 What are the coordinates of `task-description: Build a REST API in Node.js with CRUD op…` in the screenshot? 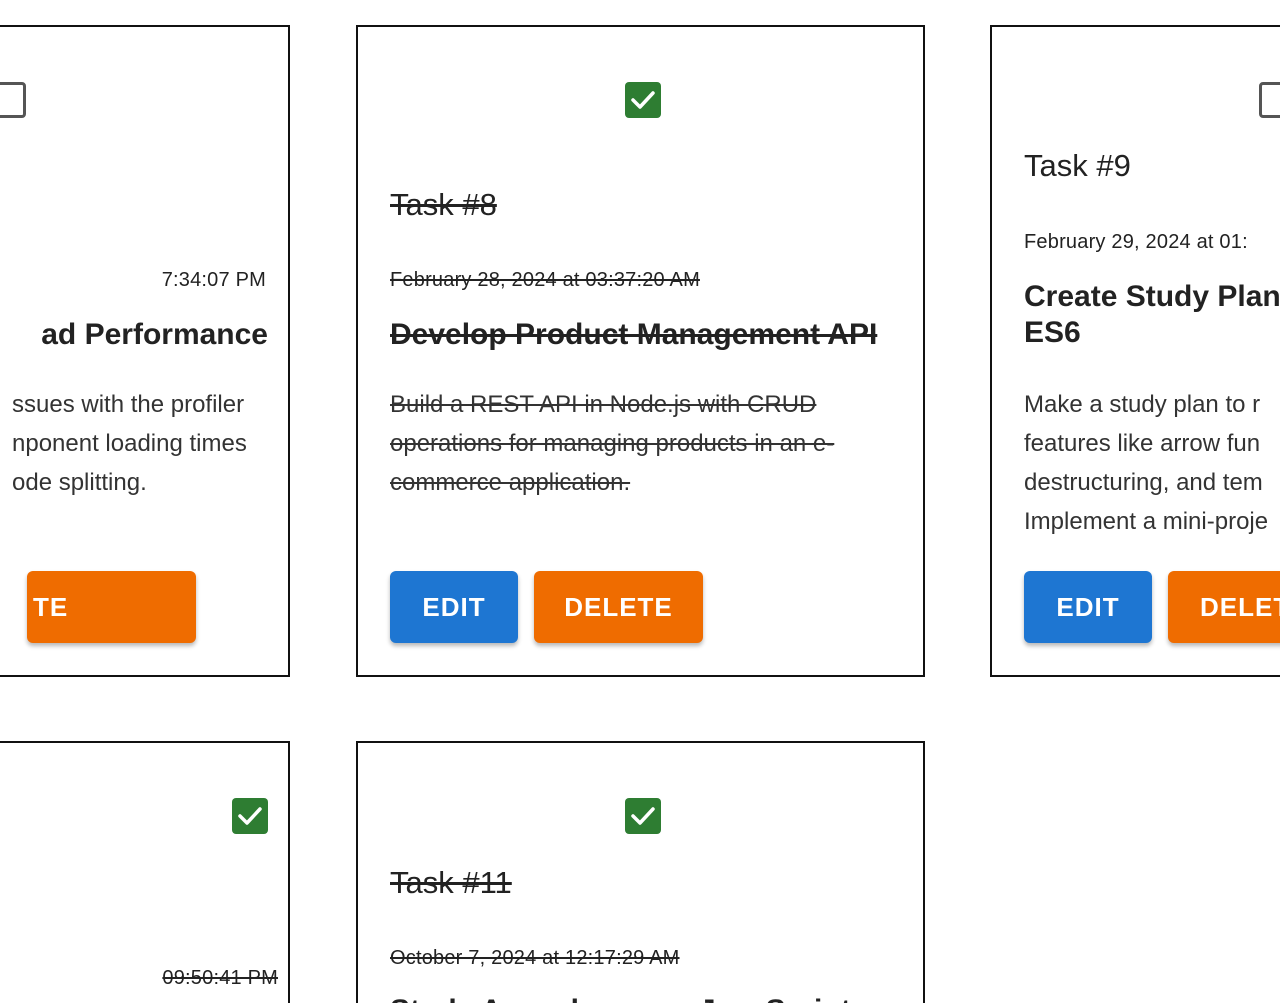 It's located at (612, 443).